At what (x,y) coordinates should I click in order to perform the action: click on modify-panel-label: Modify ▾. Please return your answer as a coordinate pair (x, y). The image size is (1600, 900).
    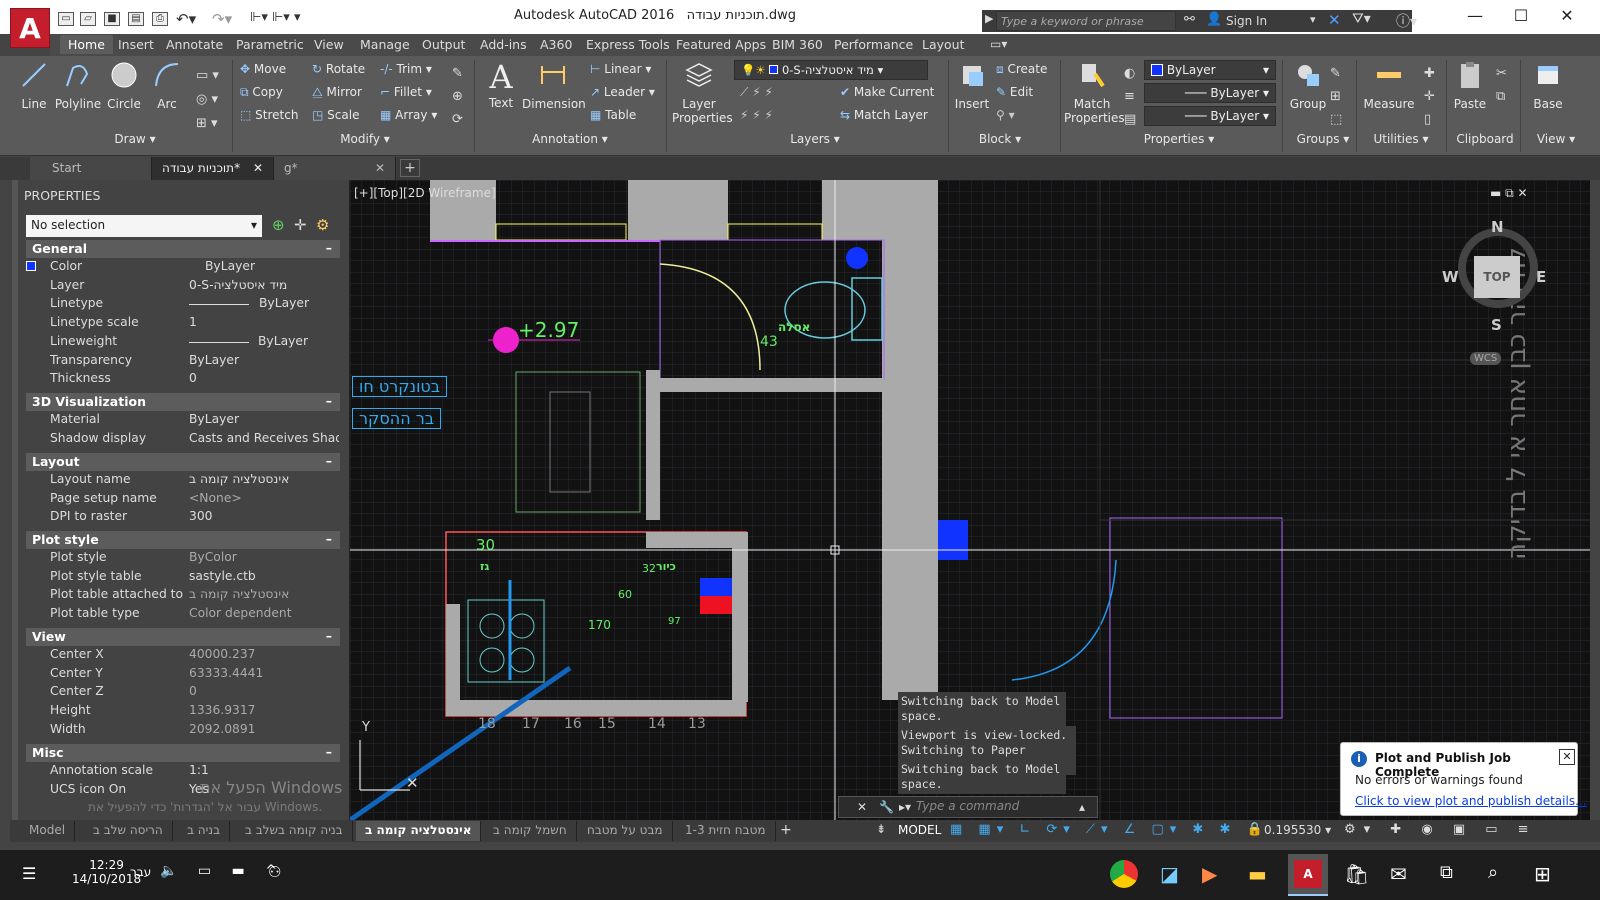
    Looking at the image, I should click on (365, 139).